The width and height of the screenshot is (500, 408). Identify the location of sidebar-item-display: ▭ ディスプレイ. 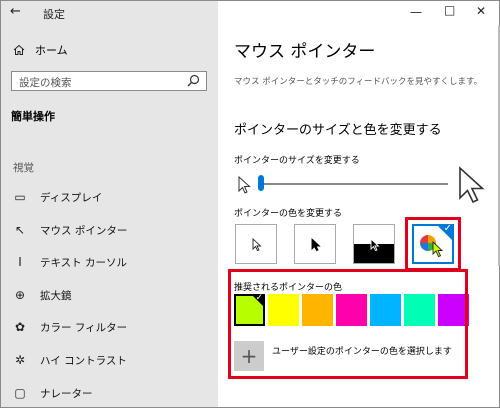
(109, 197).